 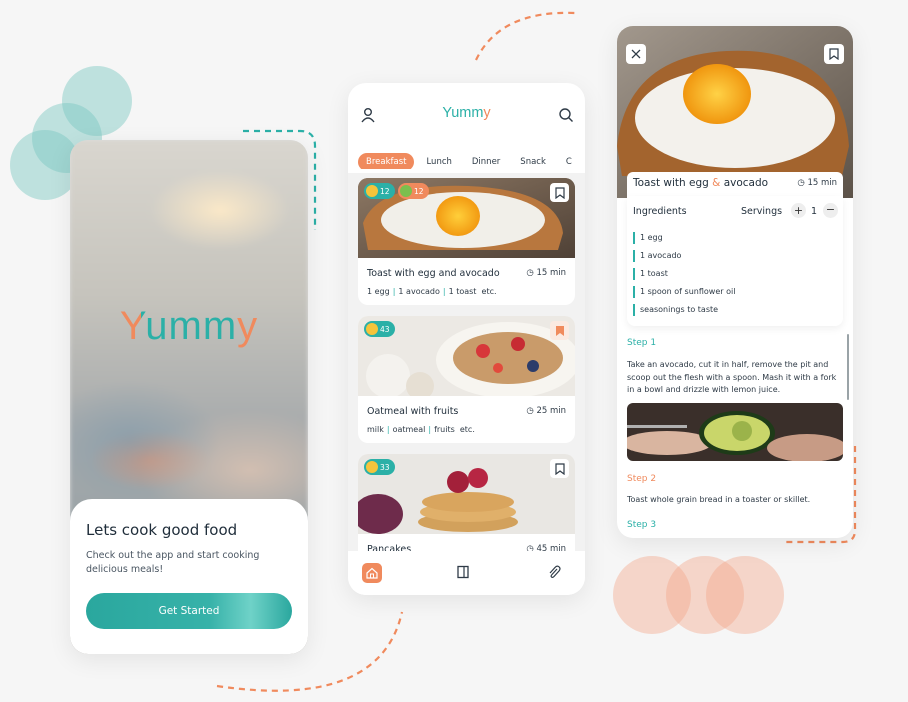 What do you see at coordinates (642, 525) in the screenshot?
I see `step-heading: Step 3` at bounding box center [642, 525].